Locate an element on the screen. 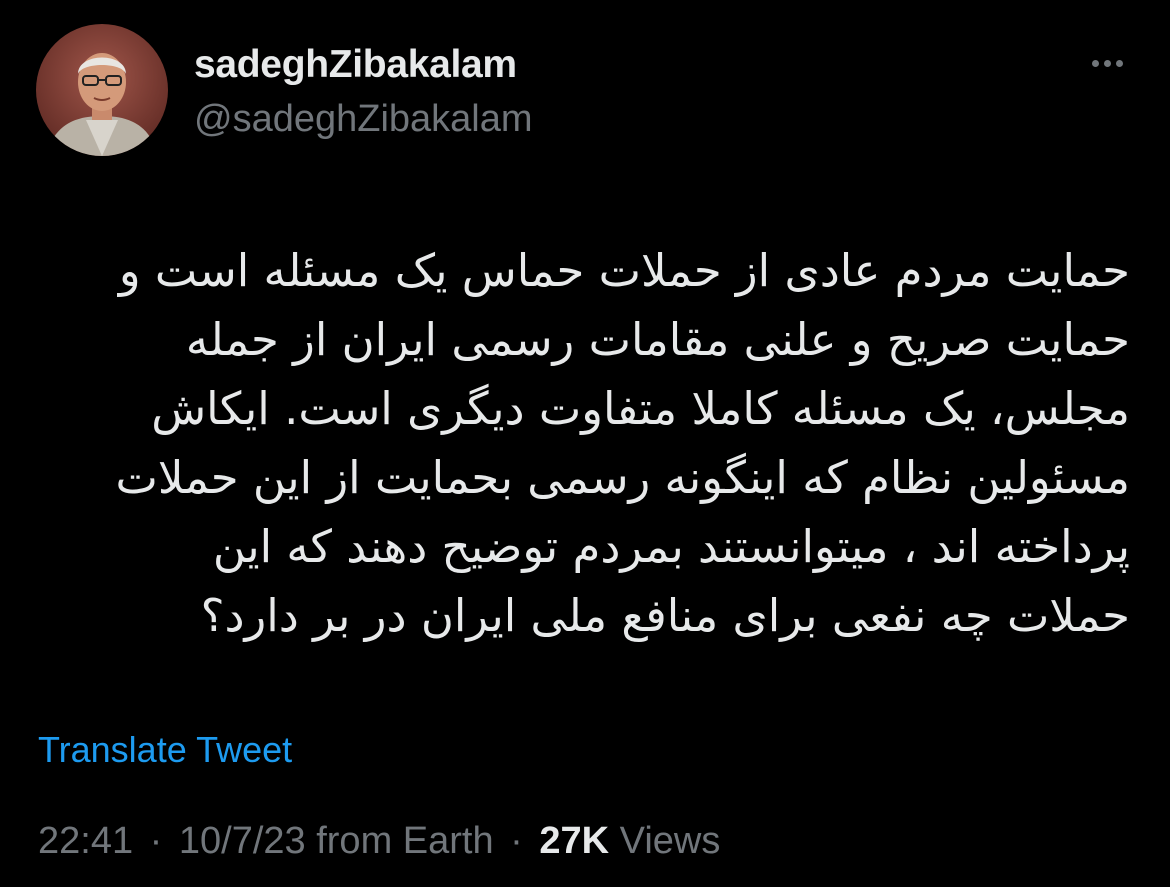  tweet-date-source: 10/7/23 from Earth is located at coordinates (336, 841).